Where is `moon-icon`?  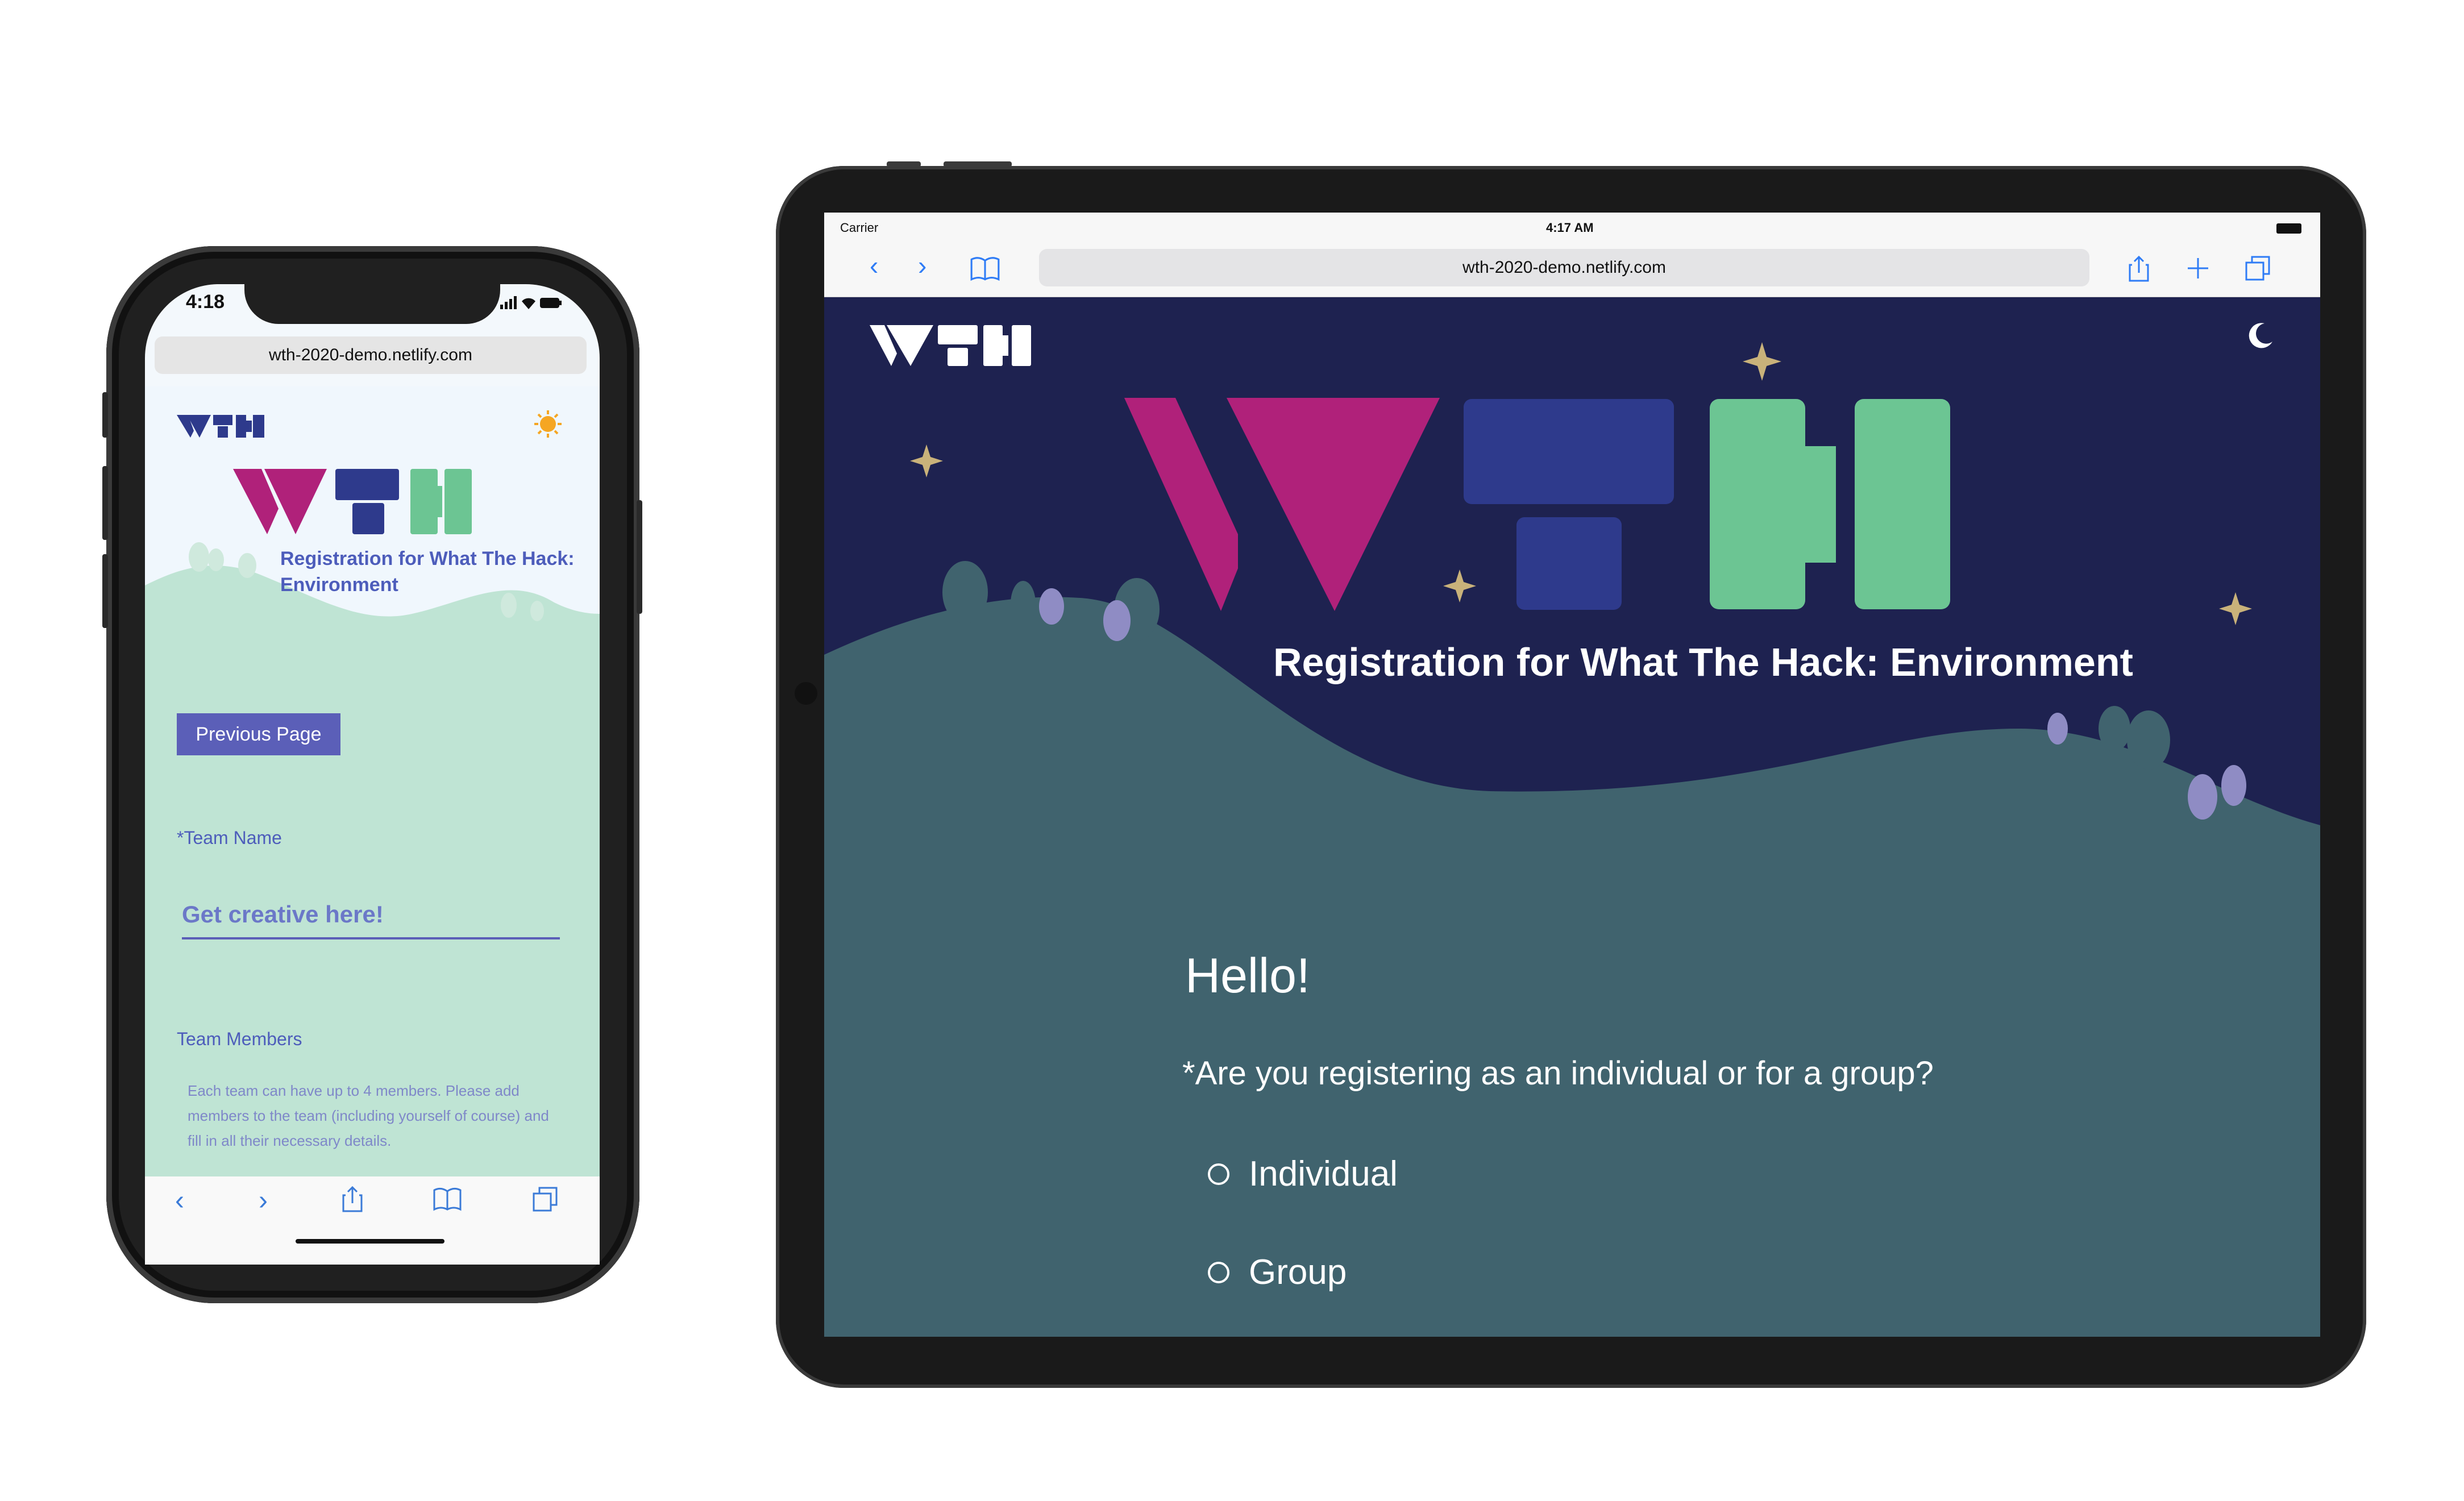 moon-icon is located at coordinates (2260, 336).